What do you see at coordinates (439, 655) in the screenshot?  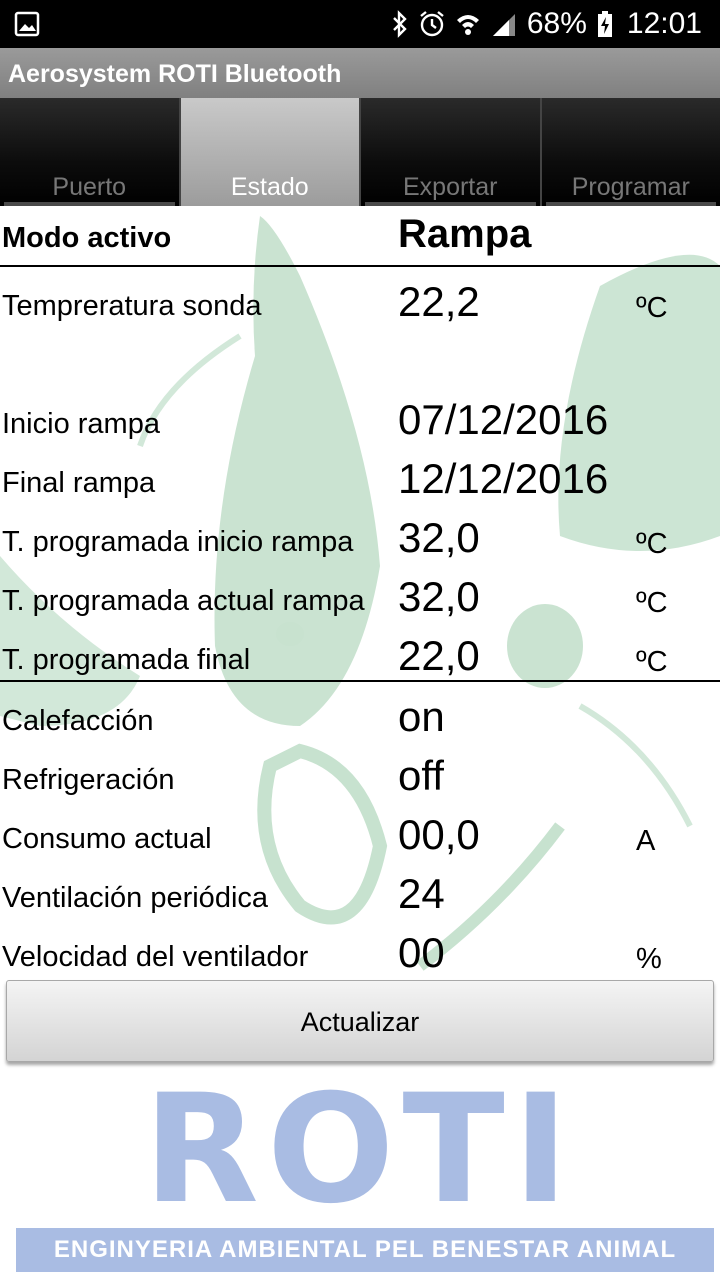 I see `row-value: 22,0` at bounding box center [439, 655].